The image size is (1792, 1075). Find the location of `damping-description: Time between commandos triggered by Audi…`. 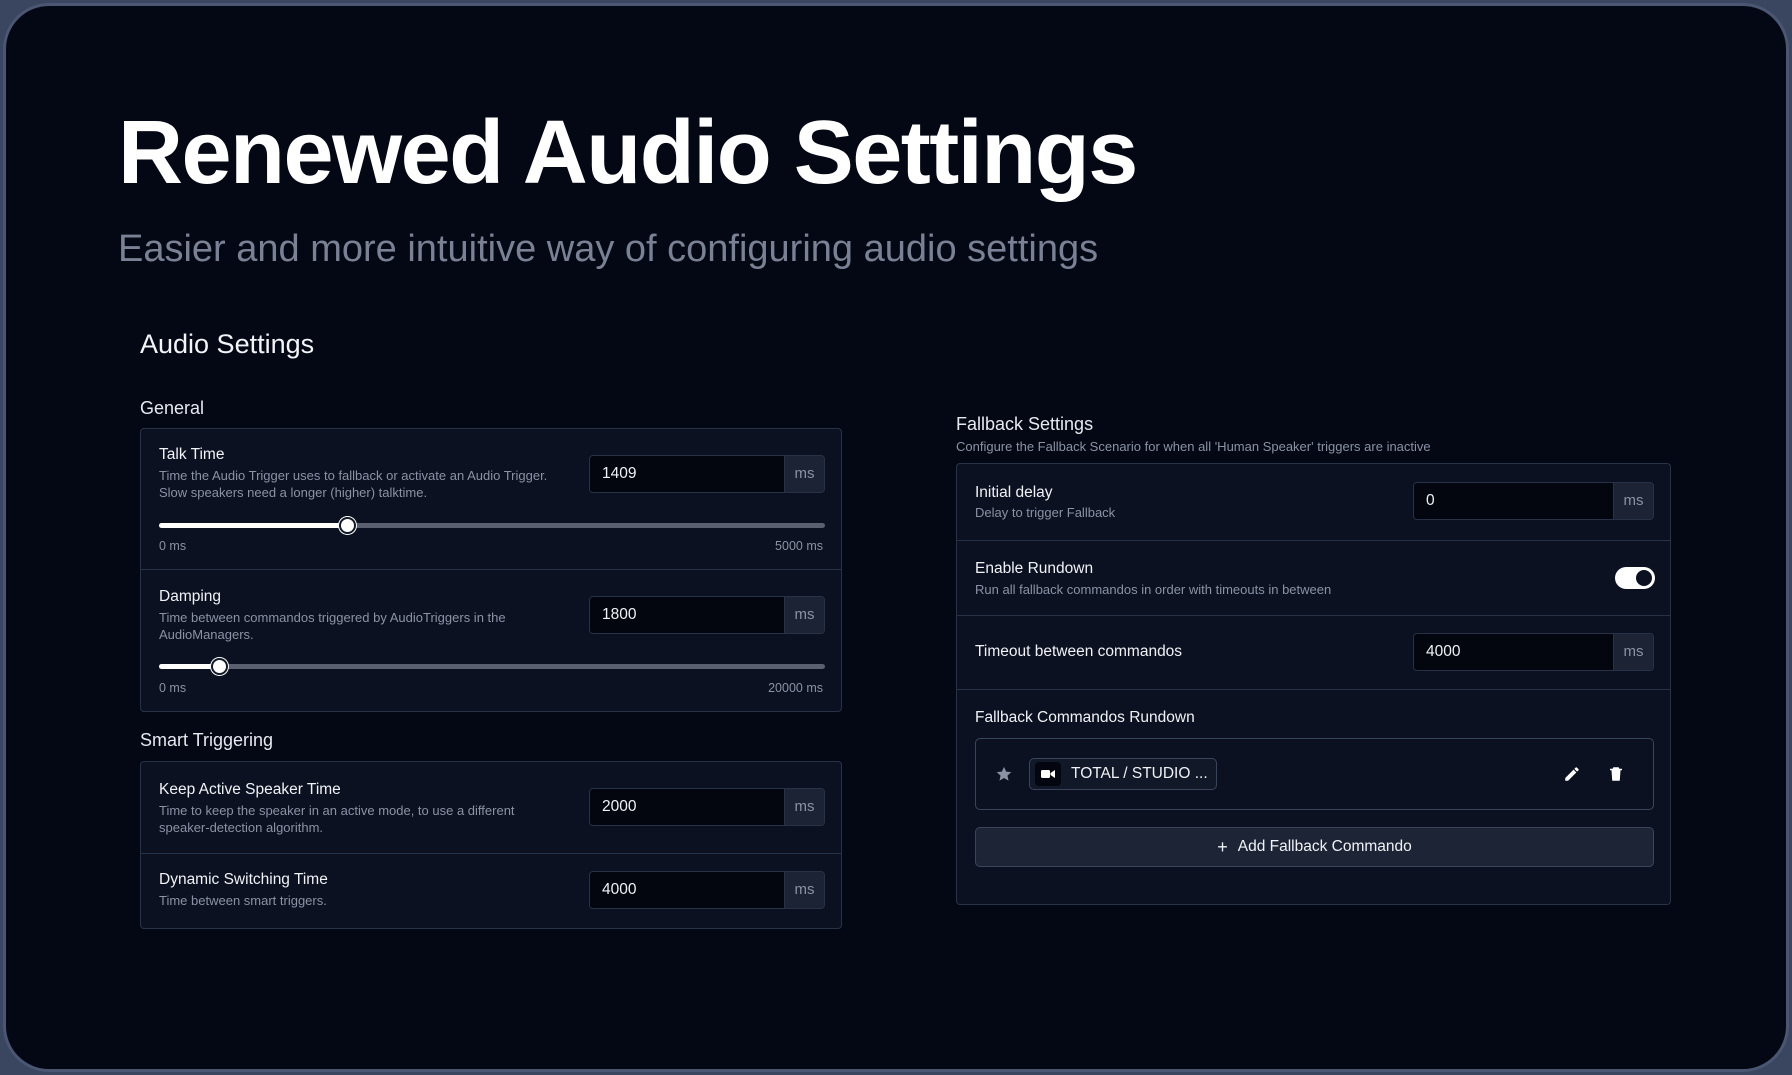

damping-description: Time between commandos triggered by Audi… is located at coordinates (332, 626).